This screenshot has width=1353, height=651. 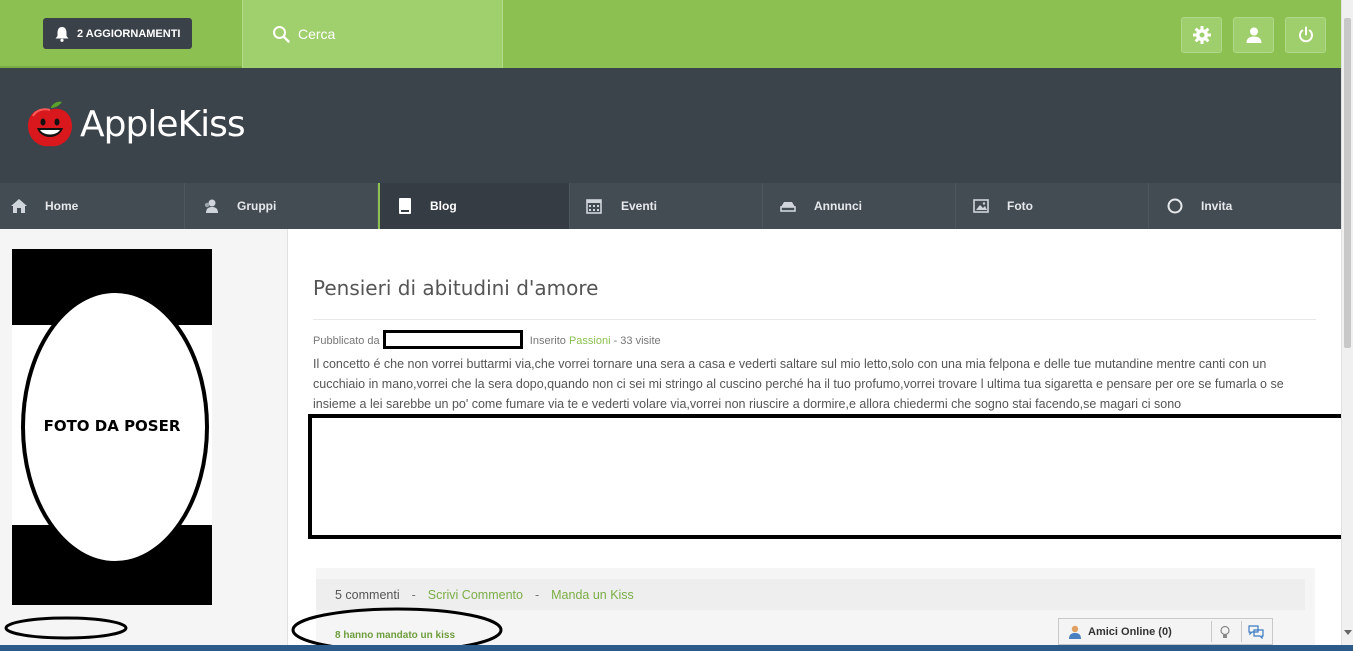 What do you see at coordinates (814, 319) in the screenshot?
I see `title-divider` at bounding box center [814, 319].